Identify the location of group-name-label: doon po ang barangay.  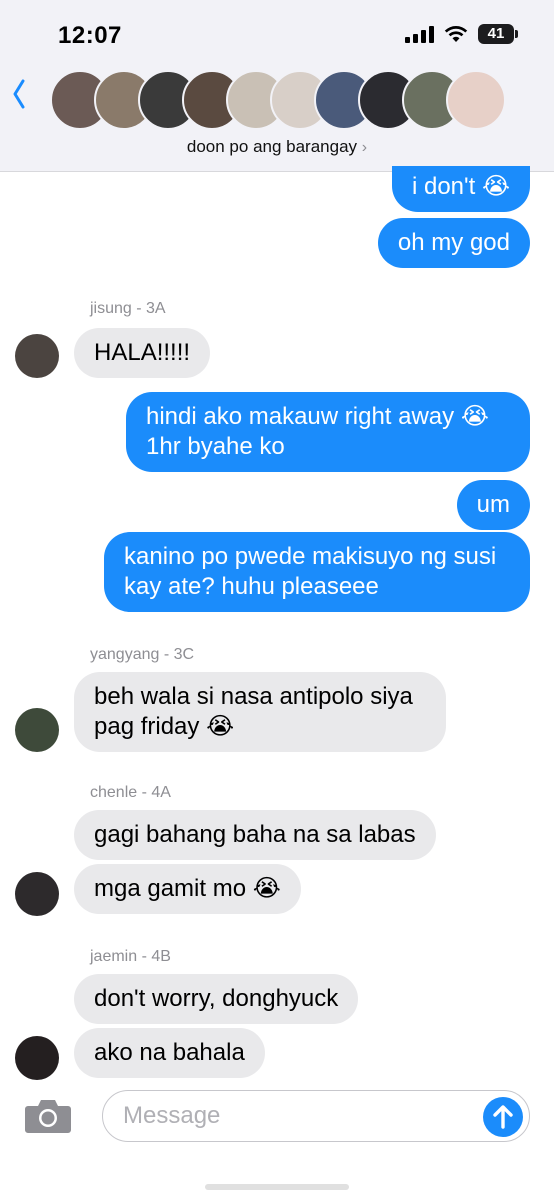
(272, 146).